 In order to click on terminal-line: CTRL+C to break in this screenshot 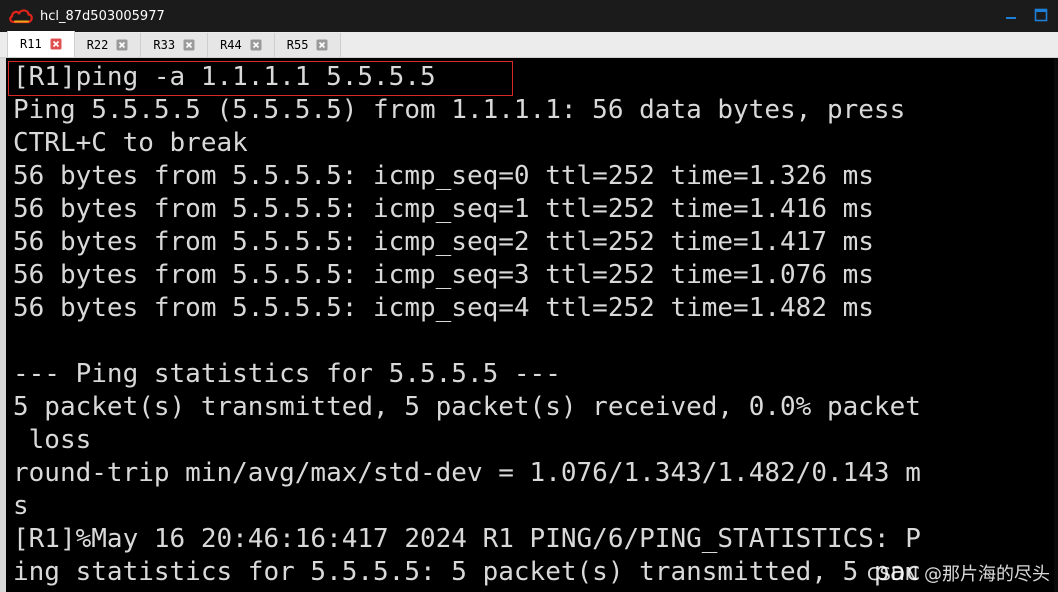, I will do `click(130, 143)`.